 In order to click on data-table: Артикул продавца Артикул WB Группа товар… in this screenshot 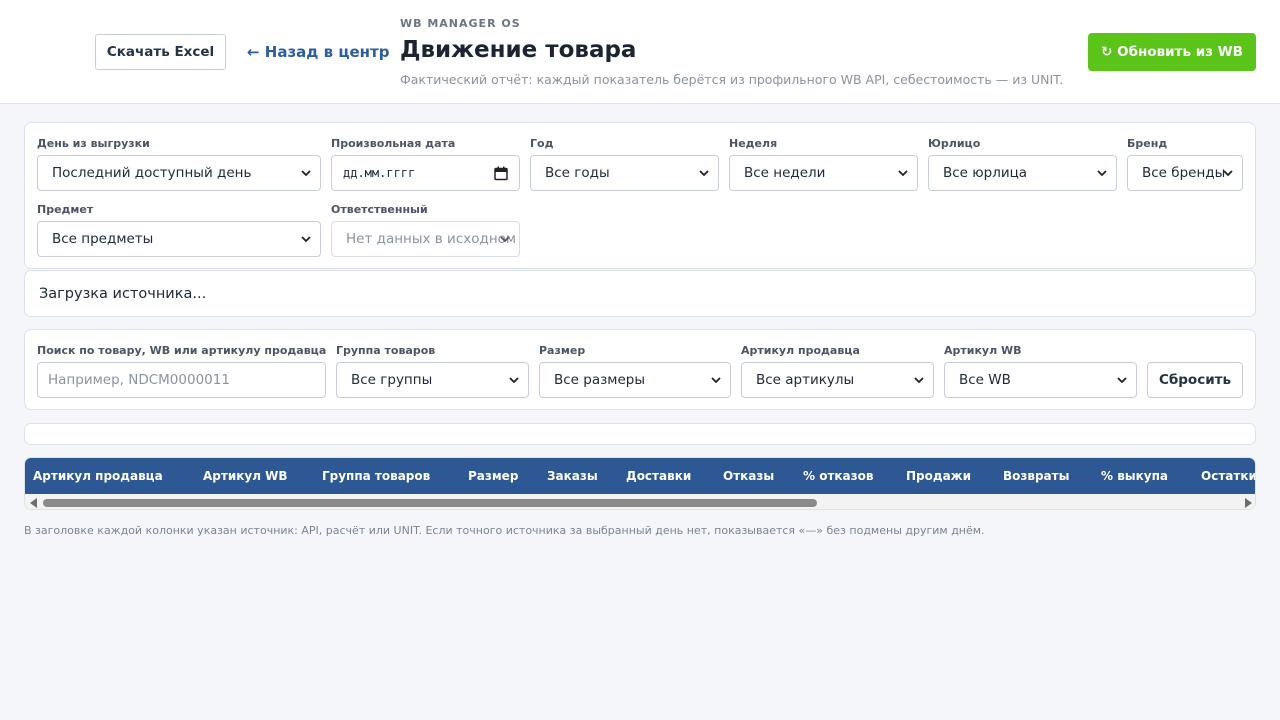, I will do `click(640, 483)`.